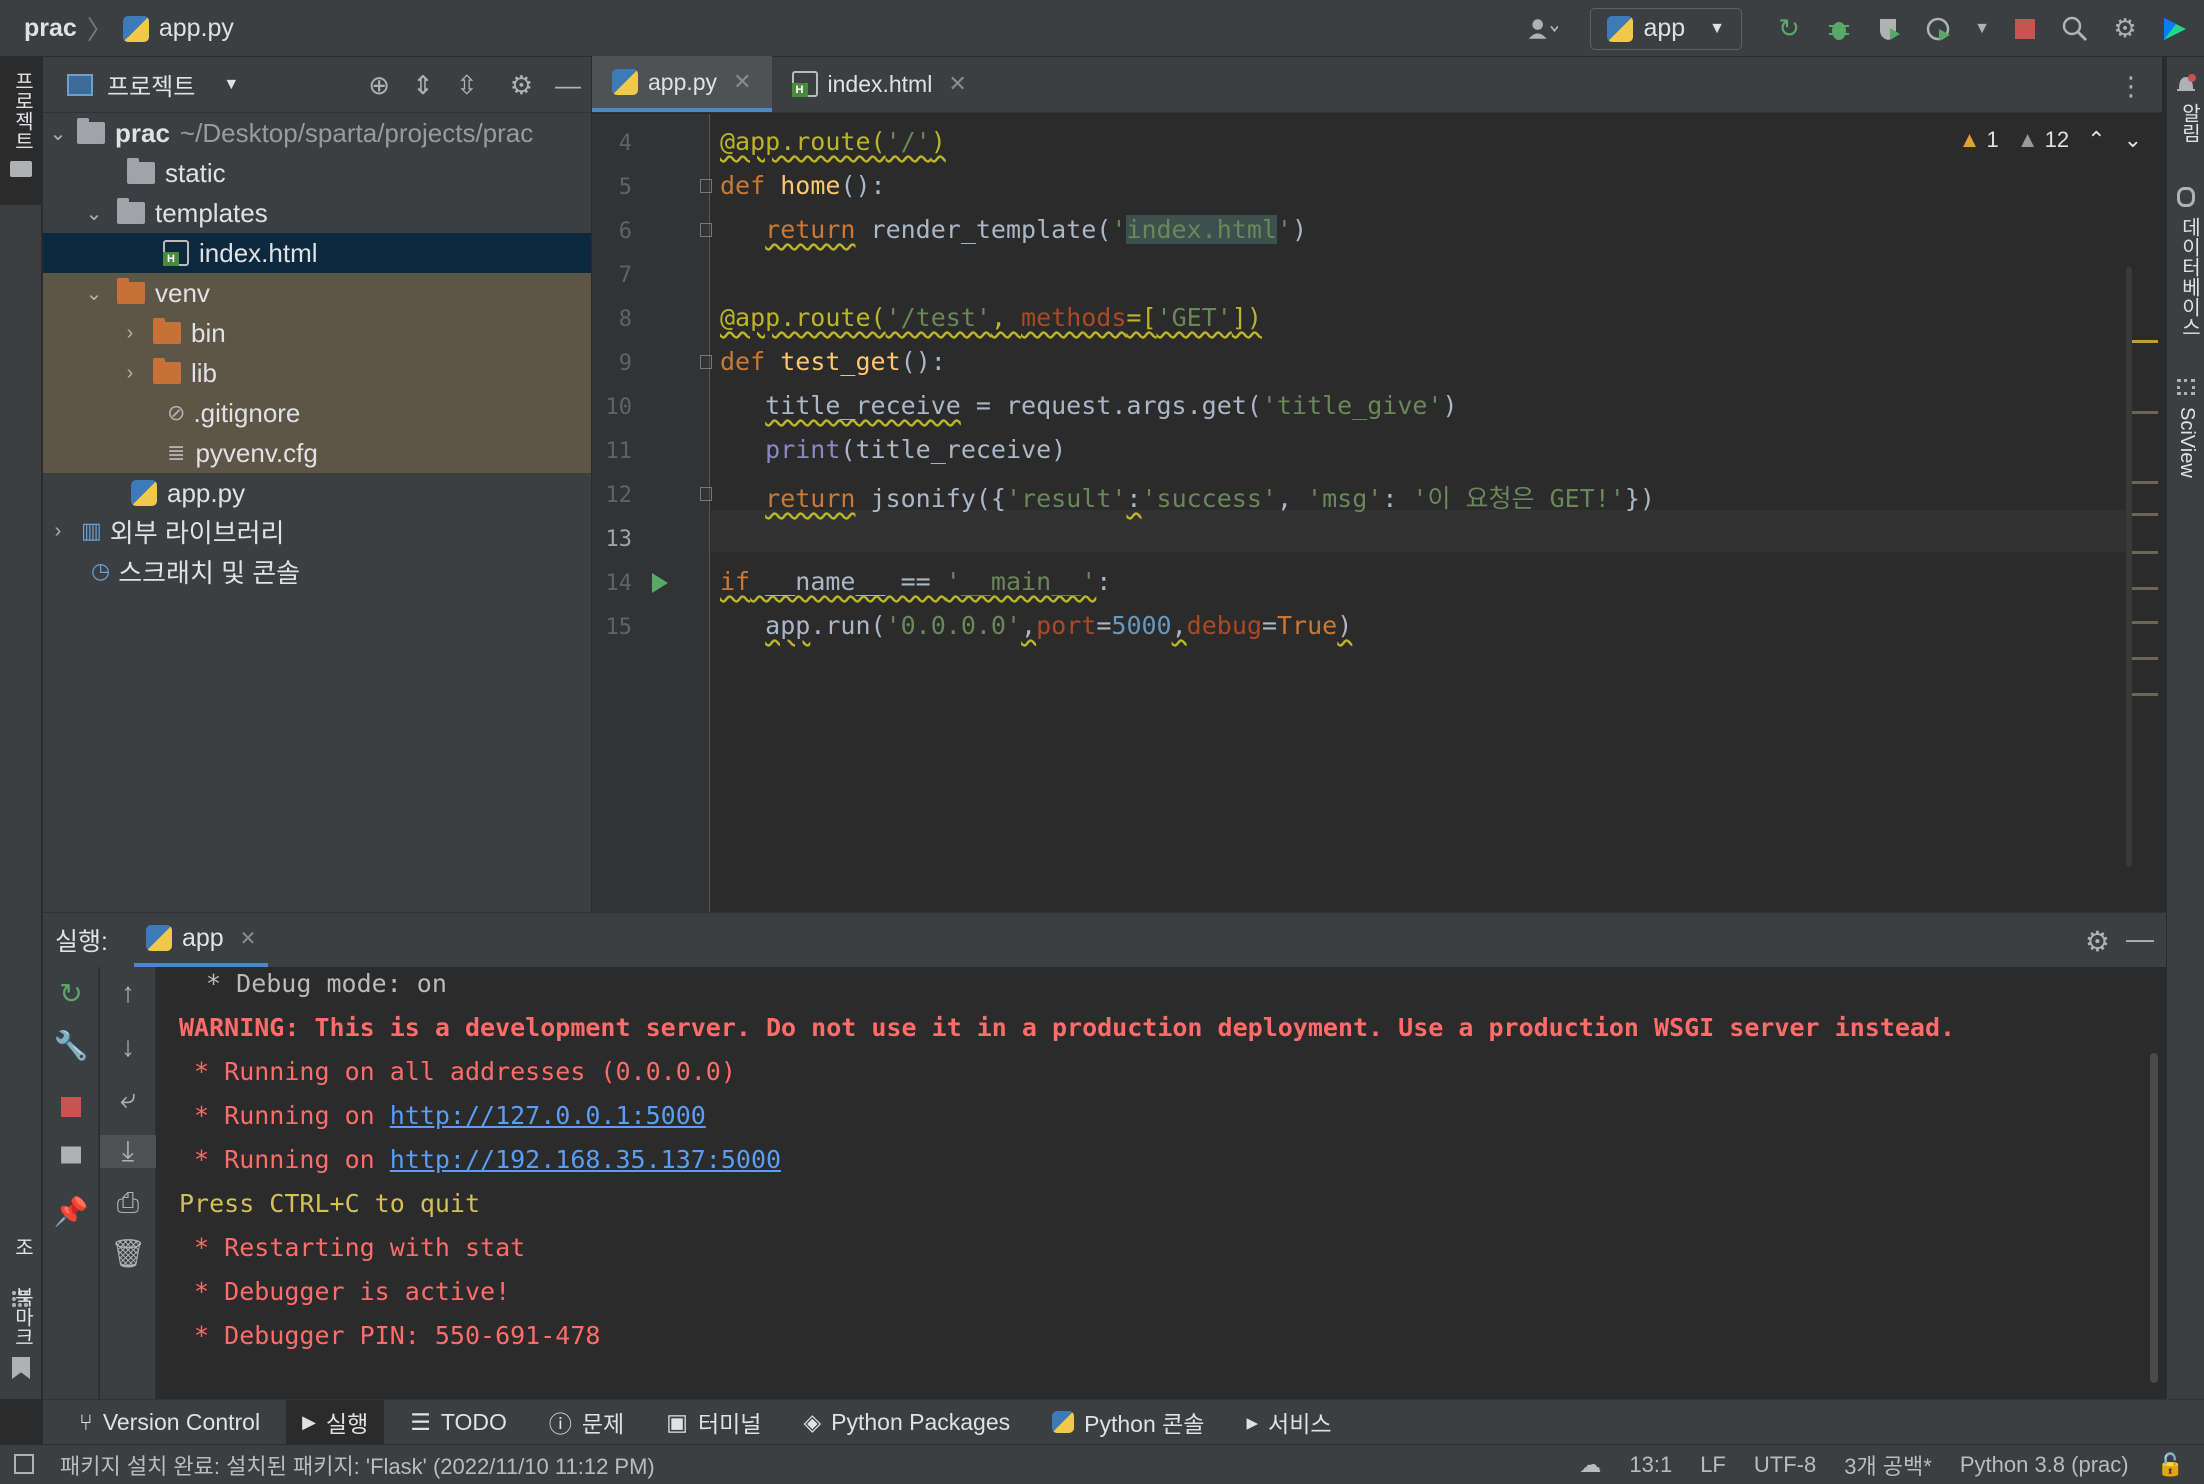 This screenshot has height=1484, width=2204. Describe the element at coordinates (317, 173) in the screenshot. I see `tree-item-static: static` at that location.